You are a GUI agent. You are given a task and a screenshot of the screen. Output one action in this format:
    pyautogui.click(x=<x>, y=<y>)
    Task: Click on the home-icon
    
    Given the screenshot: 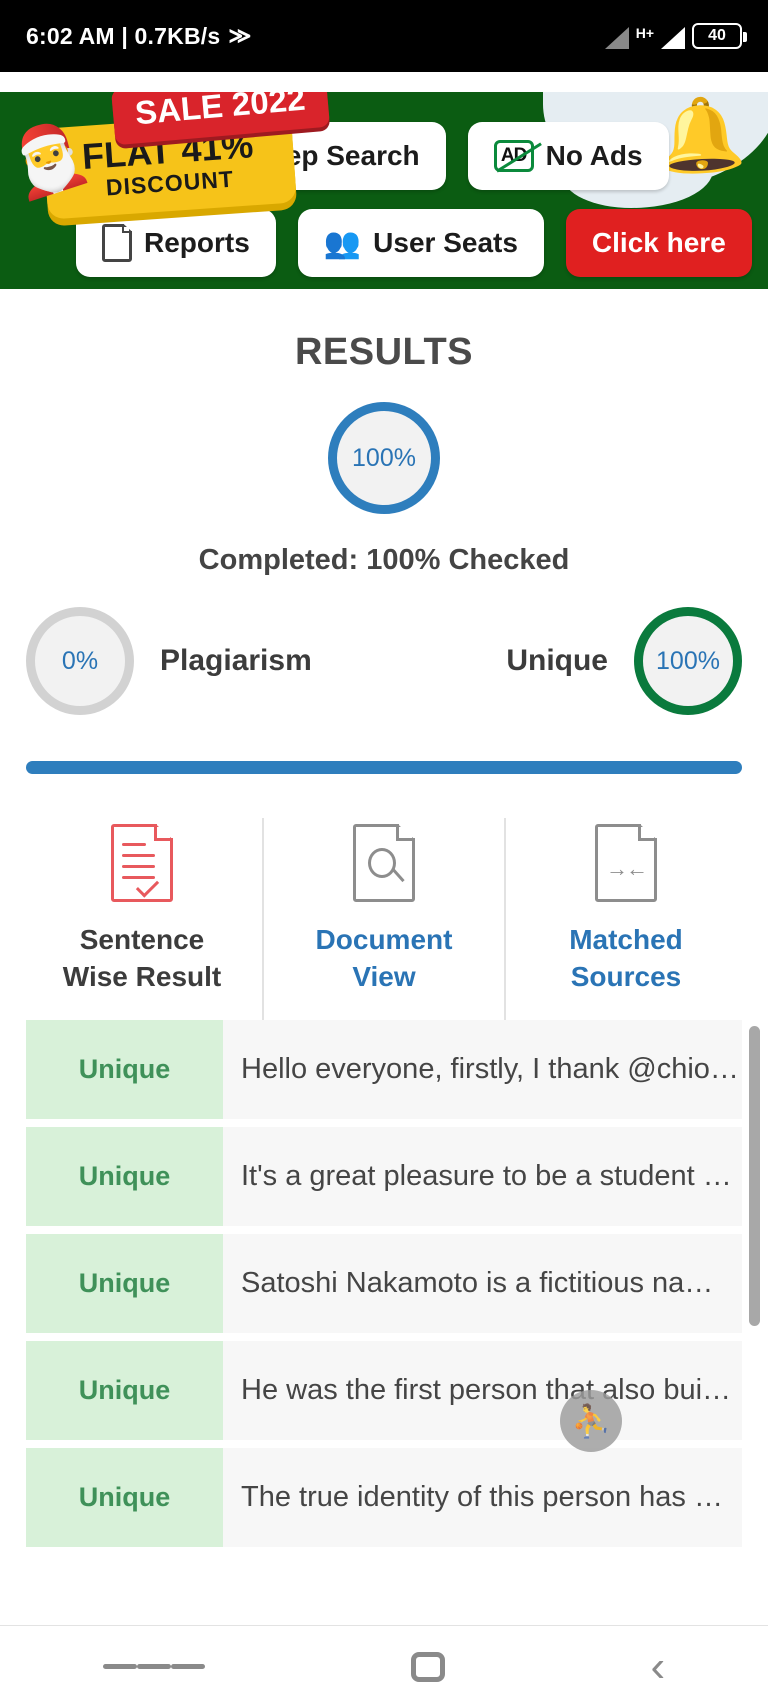 What is the action you would take?
    pyautogui.click(x=427, y=1666)
    